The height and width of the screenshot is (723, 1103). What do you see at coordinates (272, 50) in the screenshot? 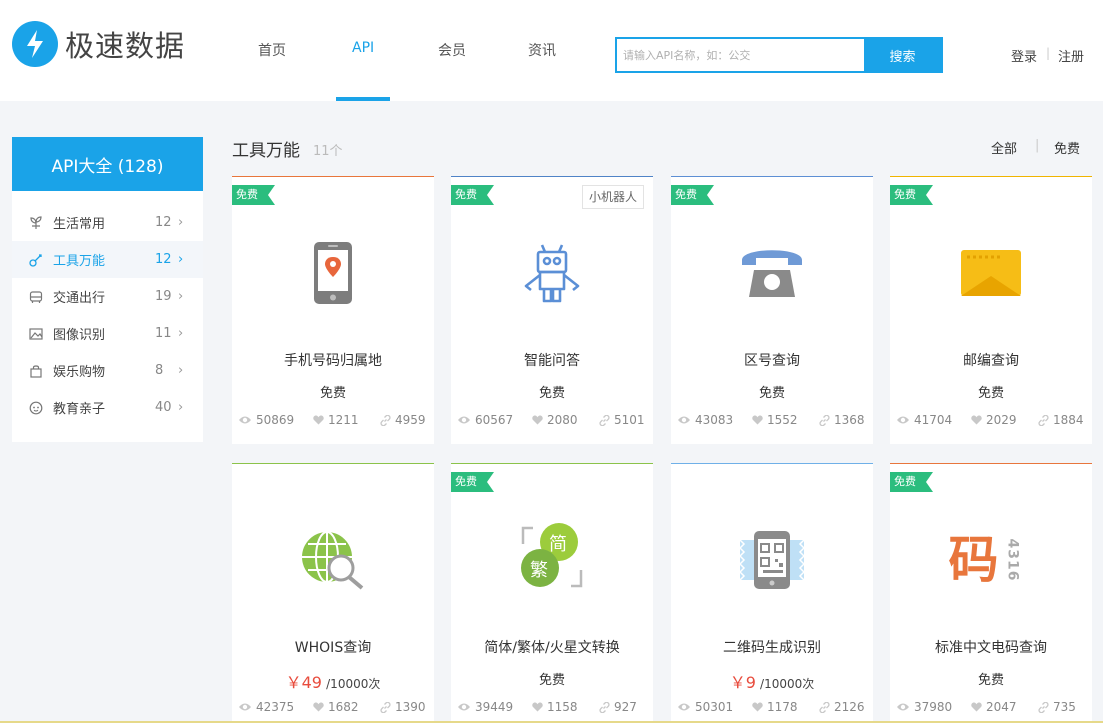
I see `nav-home: 首页` at bounding box center [272, 50].